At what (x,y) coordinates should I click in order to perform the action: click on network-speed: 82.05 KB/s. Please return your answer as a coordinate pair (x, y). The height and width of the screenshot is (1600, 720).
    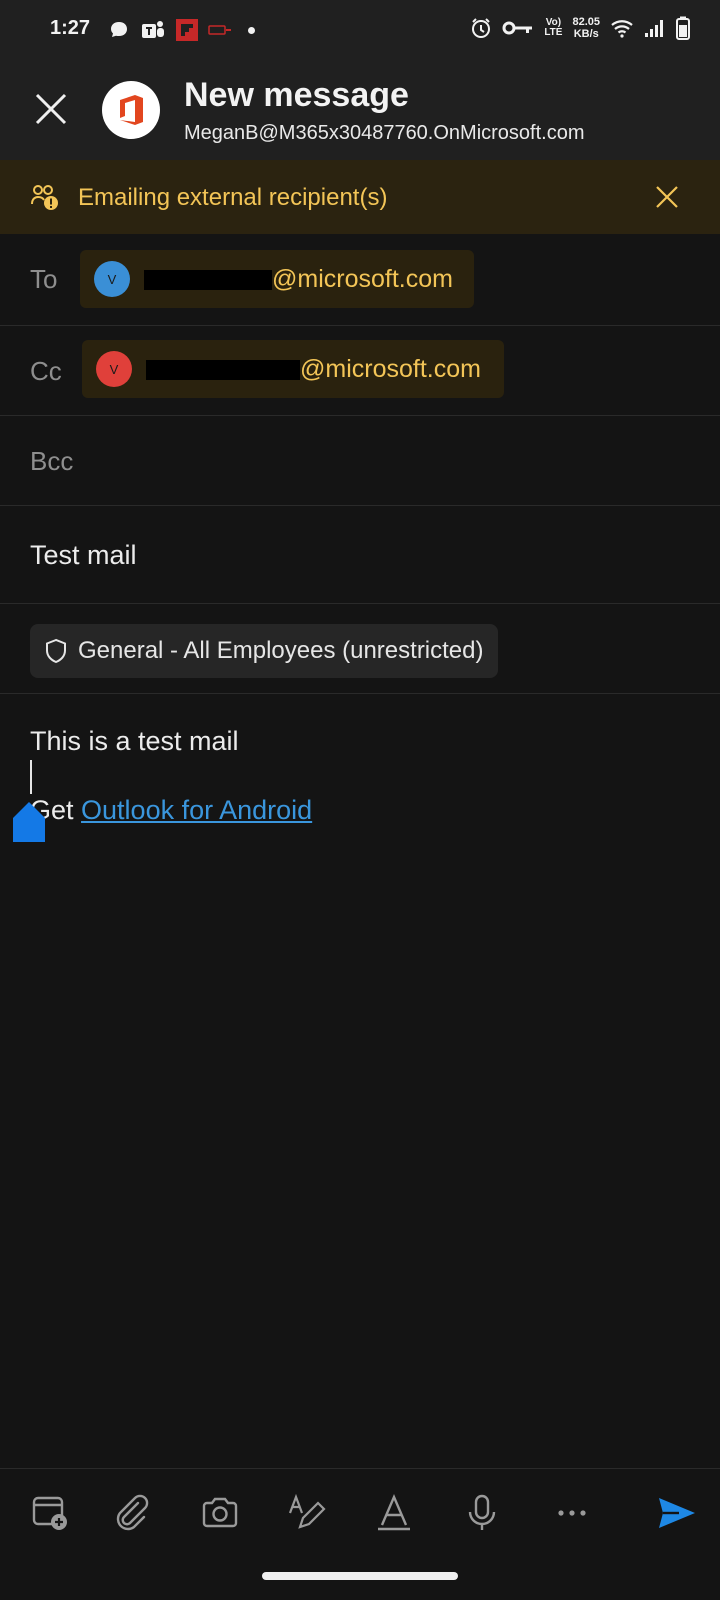
    Looking at the image, I should click on (586, 28).